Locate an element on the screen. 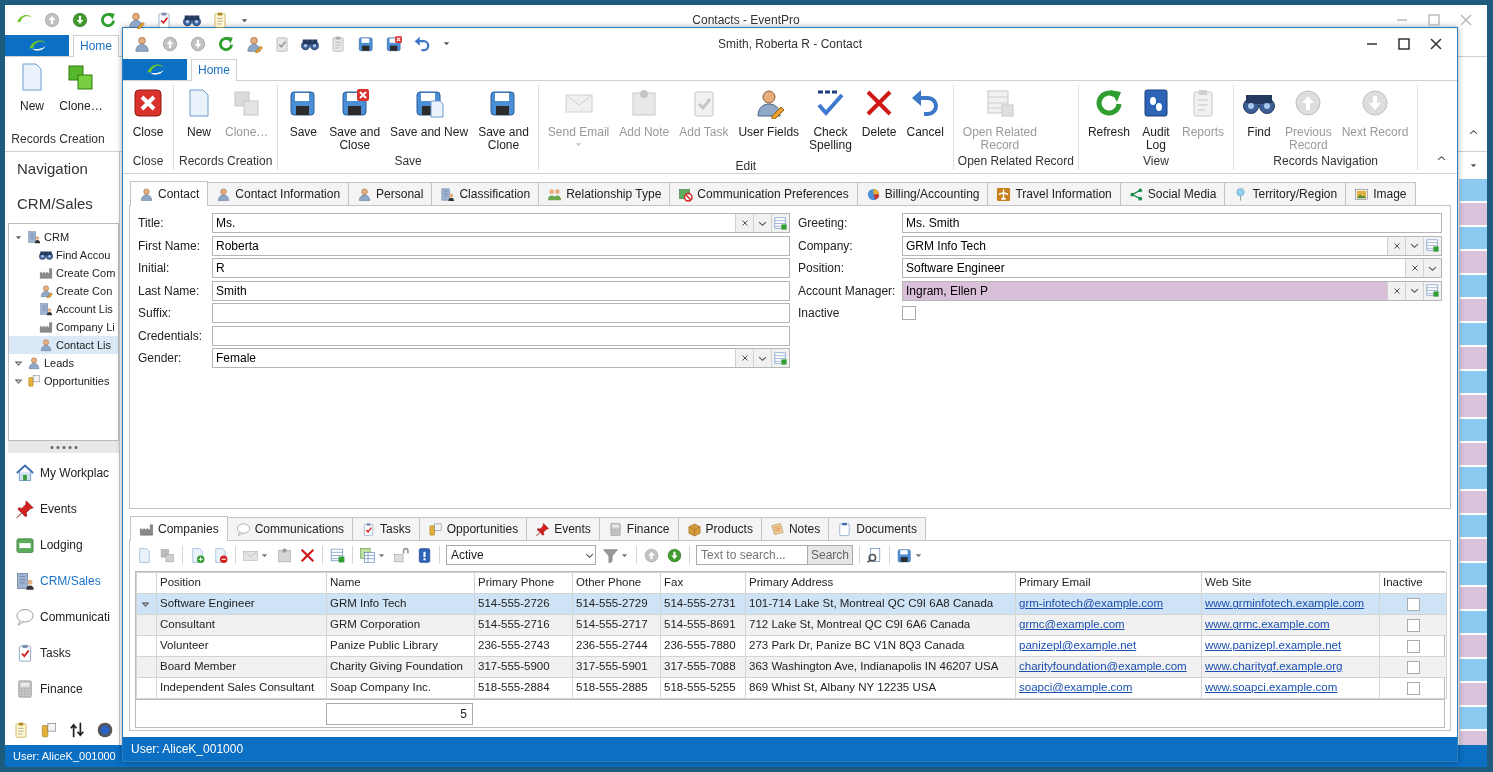 This screenshot has height=772, width=1493. ribbon-group-label: Open Related Record is located at coordinates (1015, 161).